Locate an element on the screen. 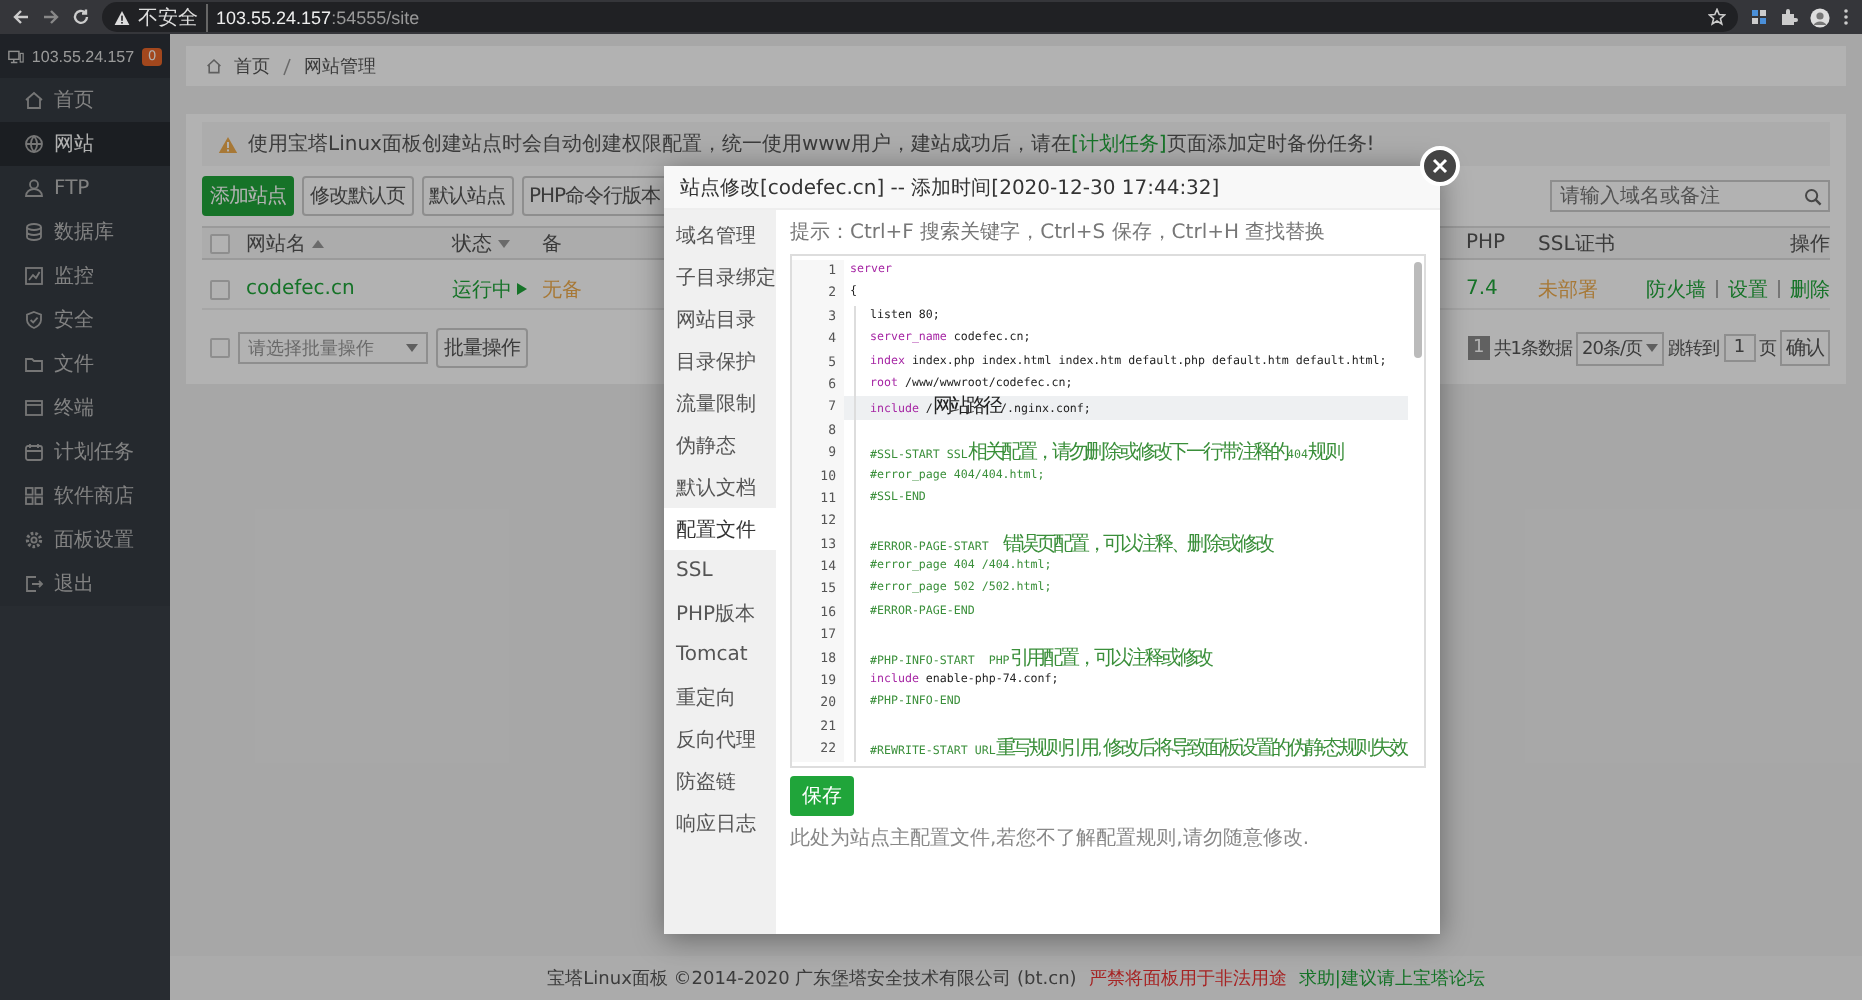 The image size is (1862, 1000). dialog-nav-item: 流量限制 is located at coordinates (720, 403).